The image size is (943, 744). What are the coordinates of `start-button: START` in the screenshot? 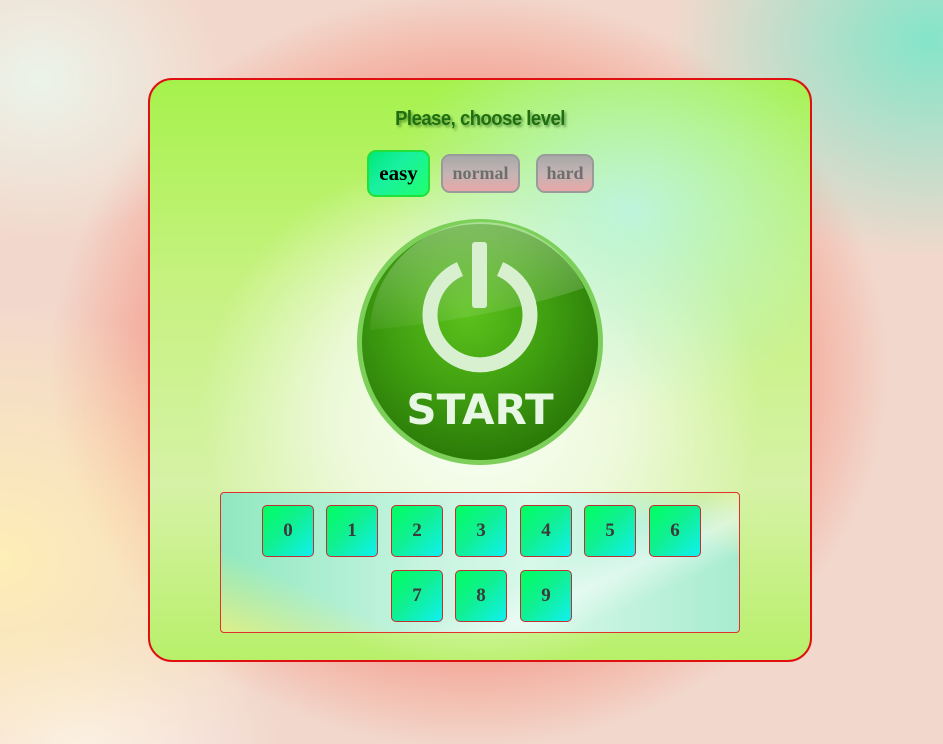 It's located at (480, 342).